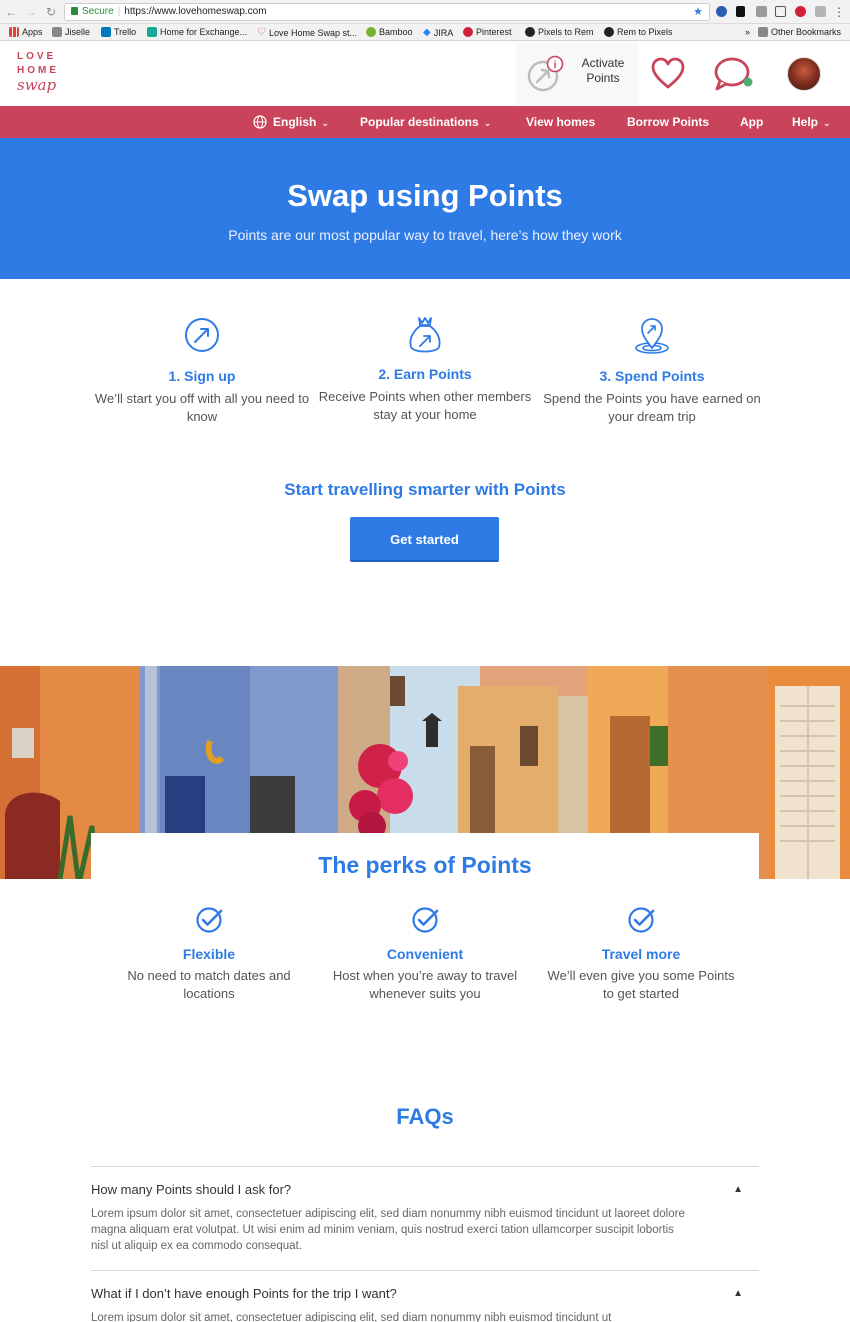  Describe the element at coordinates (577, 73) in the screenshot. I see `activate-points-button: i Activate Points` at that location.